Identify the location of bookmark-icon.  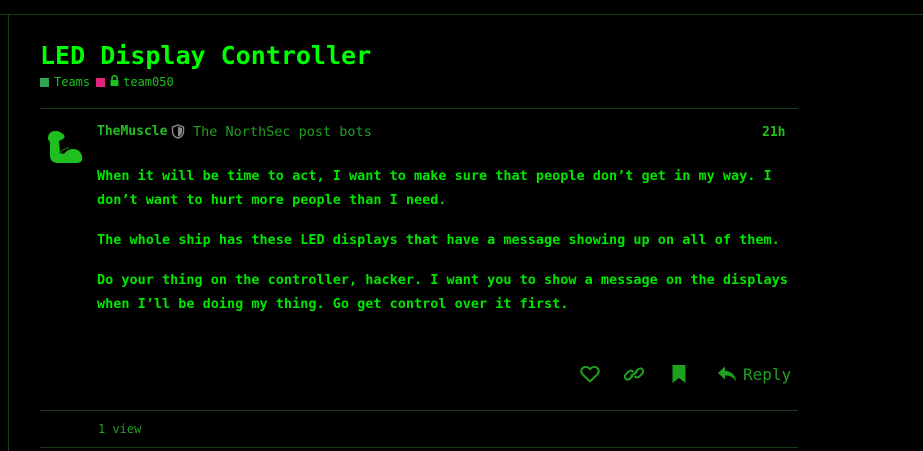
(679, 374).